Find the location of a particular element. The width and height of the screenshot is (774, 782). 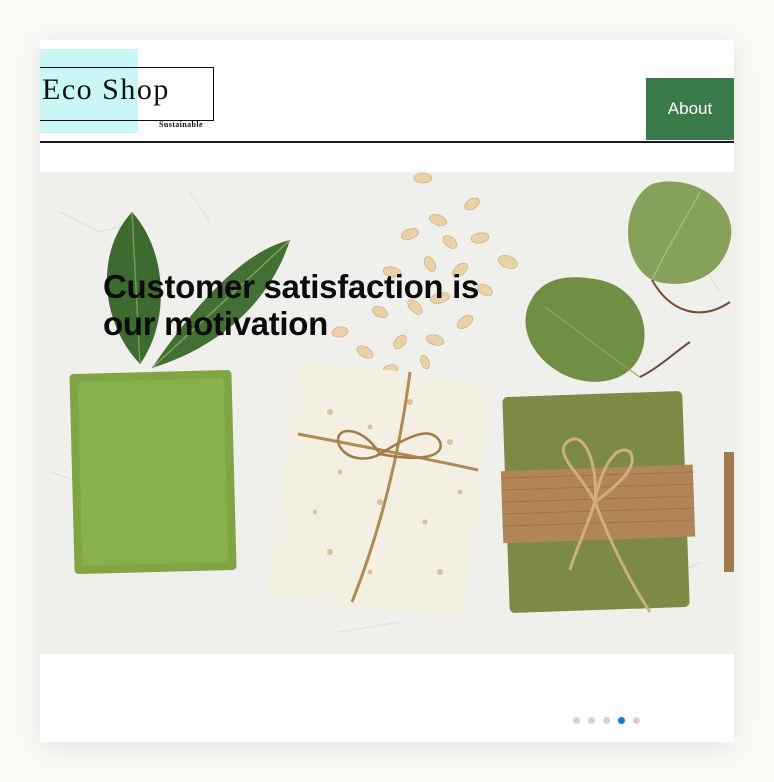

logo-text: Eco Shop is located at coordinates (106, 89).